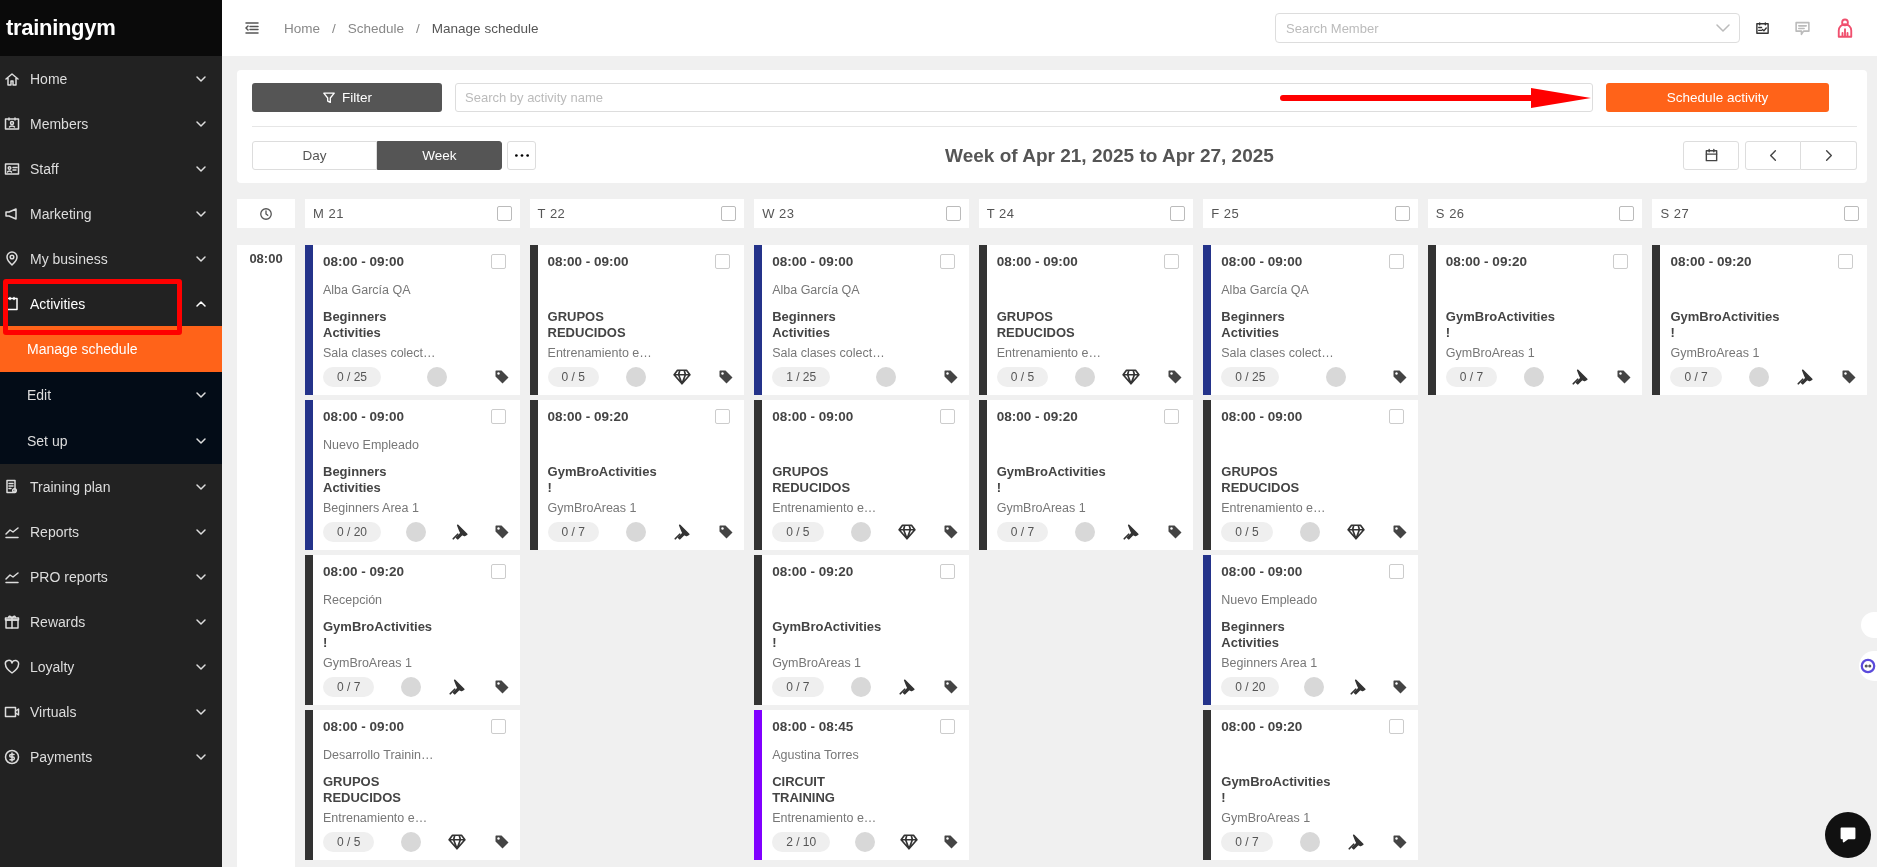 Image resolution: width=1877 pixels, height=867 pixels. What do you see at coordinates (302, 28) in the screenshot?
I see `breadcrumb-link: Home` at bounding box center [302, 28].